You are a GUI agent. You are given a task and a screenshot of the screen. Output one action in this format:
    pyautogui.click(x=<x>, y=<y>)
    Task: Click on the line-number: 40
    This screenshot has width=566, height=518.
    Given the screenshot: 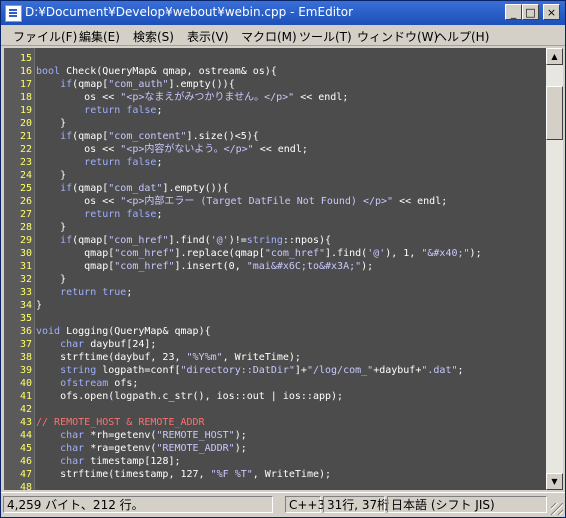 What is the action you would take?
    pyautogui.click(x=25, y=383)
    